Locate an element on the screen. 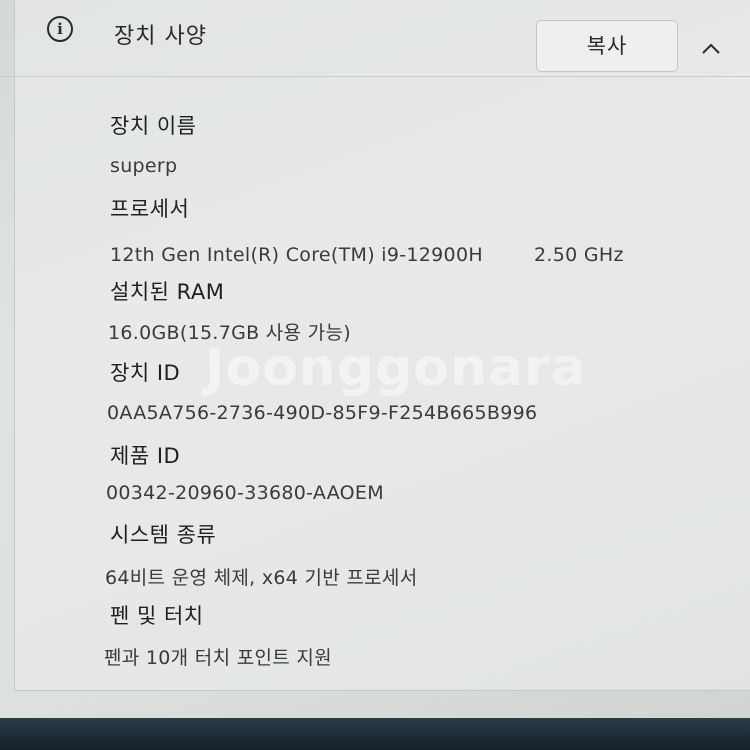 The width and height of the screenshot is (750, 750). spec-value-pen-touch: 펜과 10개 터치 포인트 지원 is located at coordinates (218, 658).